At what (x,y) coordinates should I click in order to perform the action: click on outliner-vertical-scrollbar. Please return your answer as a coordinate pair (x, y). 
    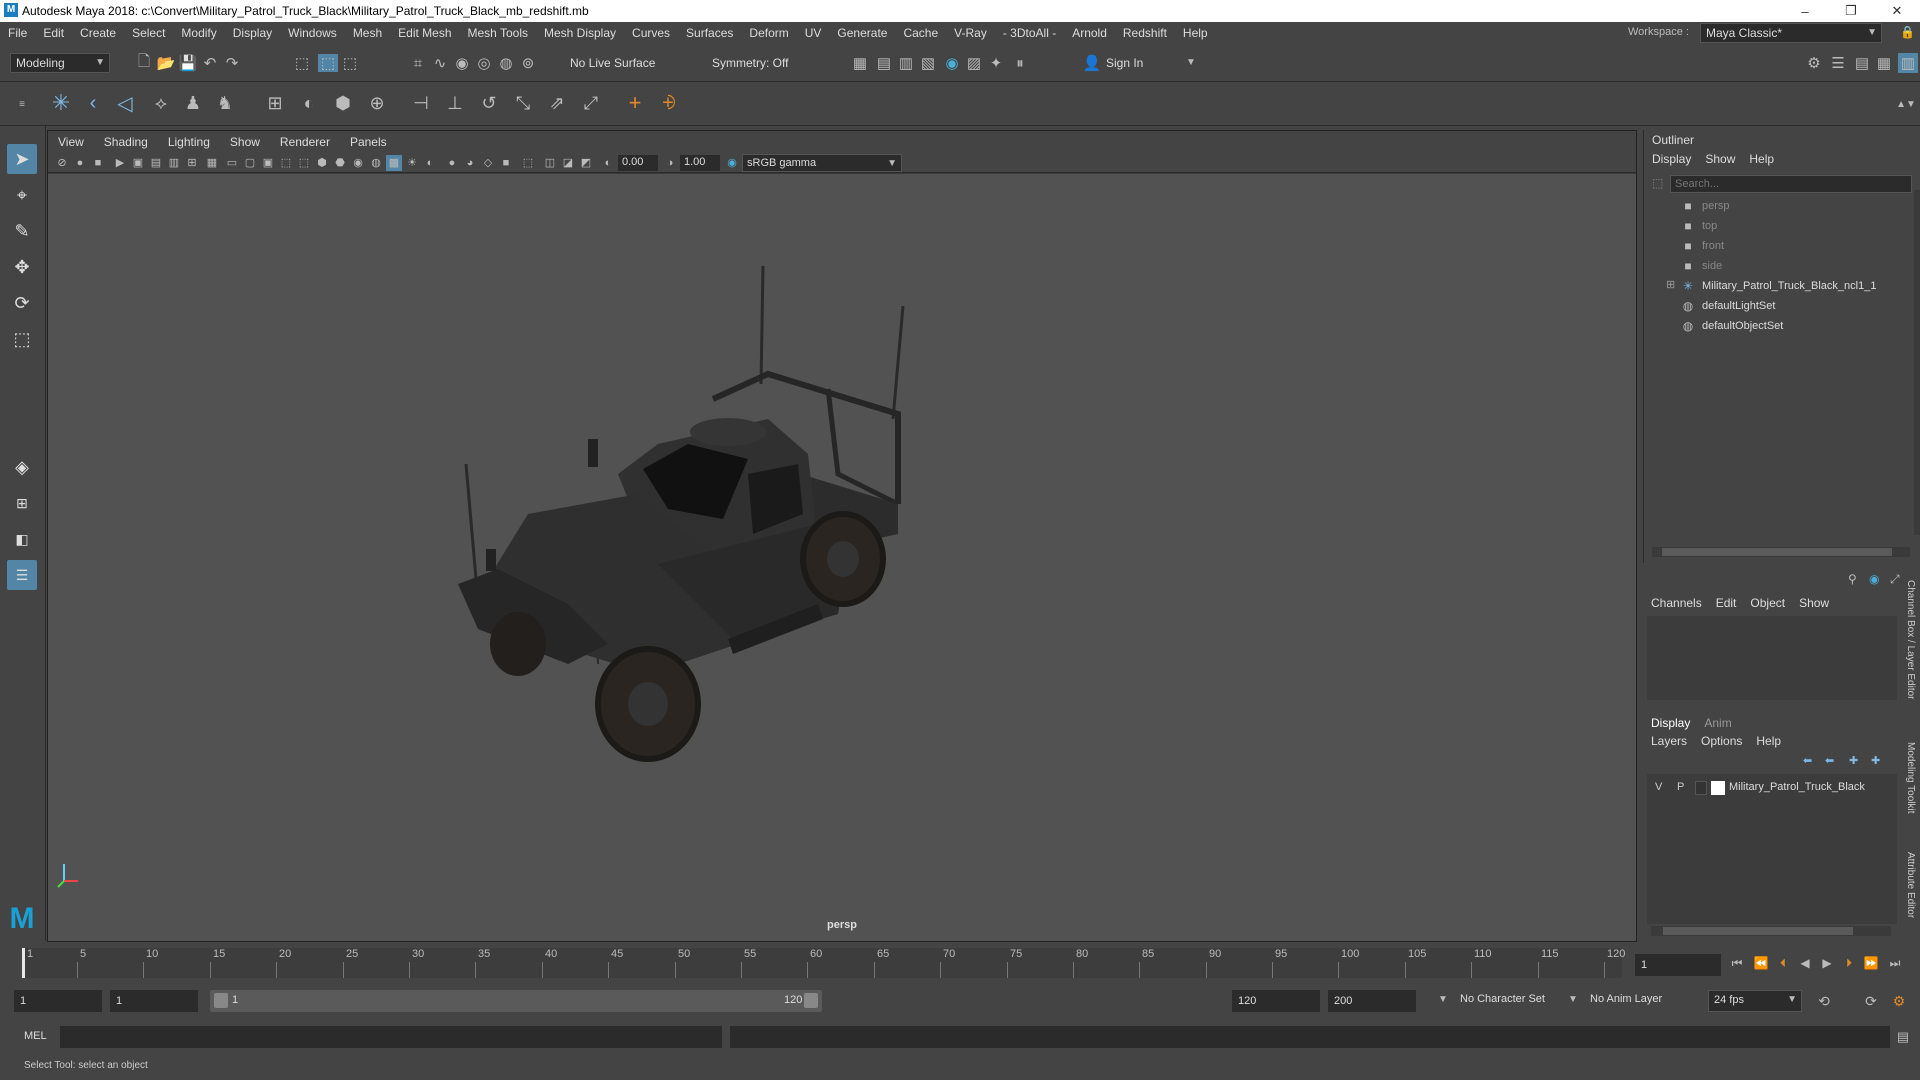
    Looking at the image, I should click on (1917, 362).